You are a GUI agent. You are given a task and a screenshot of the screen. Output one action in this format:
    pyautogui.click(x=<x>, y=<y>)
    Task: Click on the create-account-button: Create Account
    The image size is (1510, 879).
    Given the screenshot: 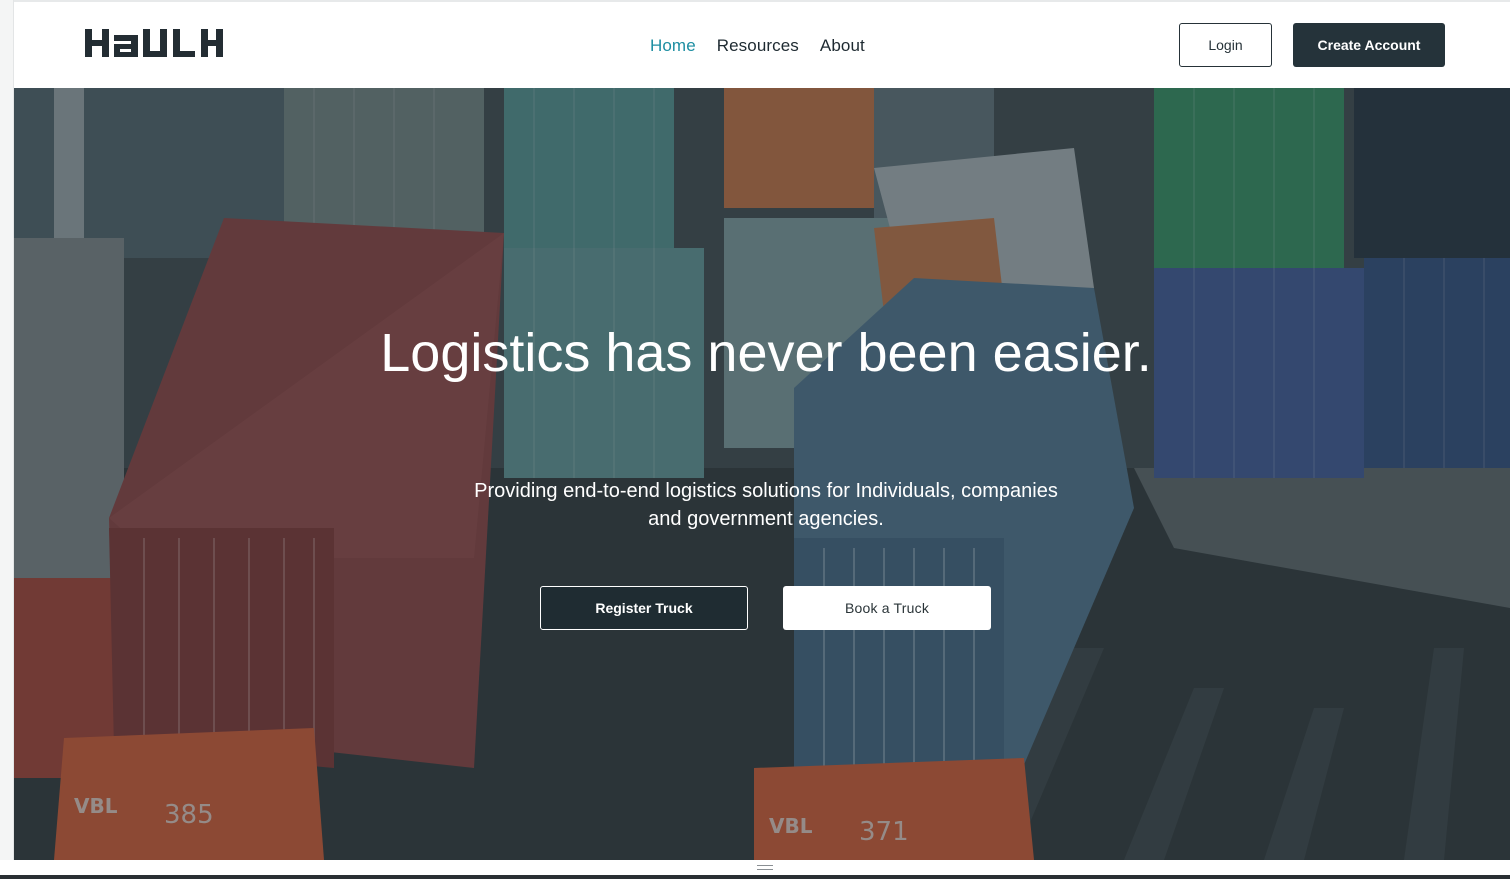 What is the action you would take?
    pyautogui.click(x=1369, y=45)
    